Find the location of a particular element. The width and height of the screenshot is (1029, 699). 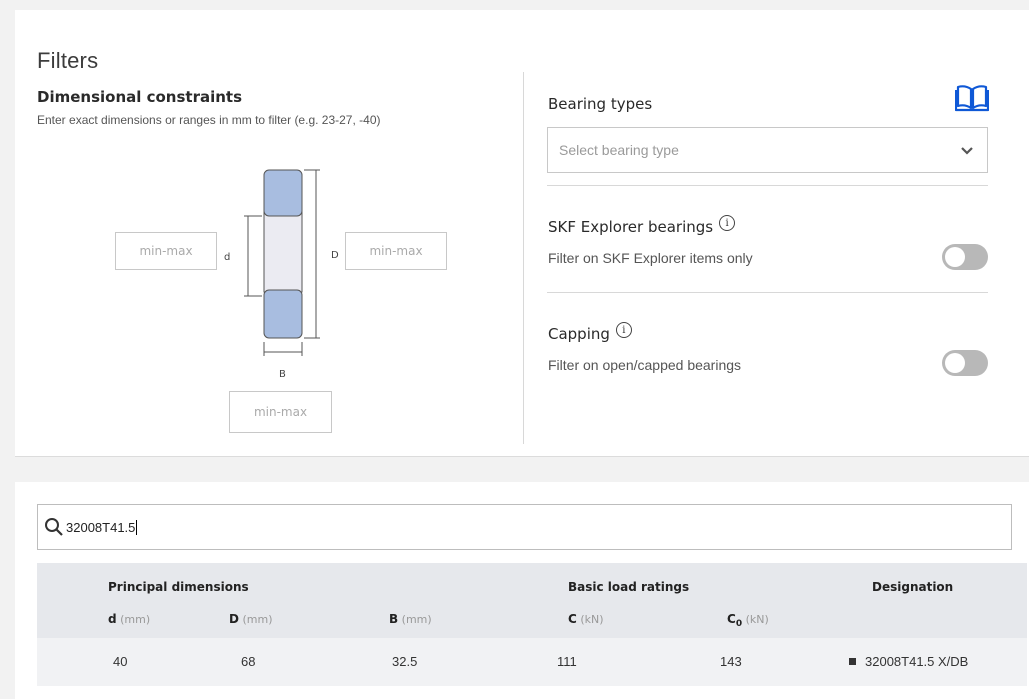

outer-ring-bottom is located at coordinates (283, 314).